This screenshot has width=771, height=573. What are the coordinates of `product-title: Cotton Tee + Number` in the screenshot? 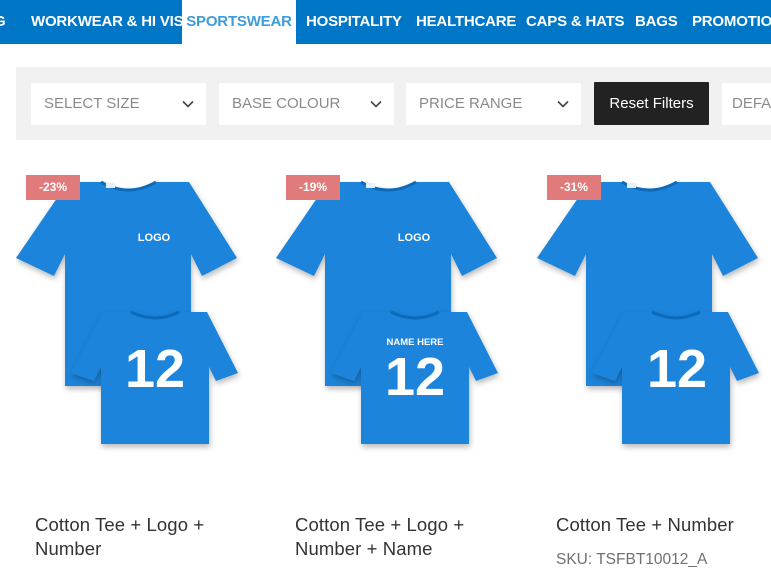 It's located at (663, 525).